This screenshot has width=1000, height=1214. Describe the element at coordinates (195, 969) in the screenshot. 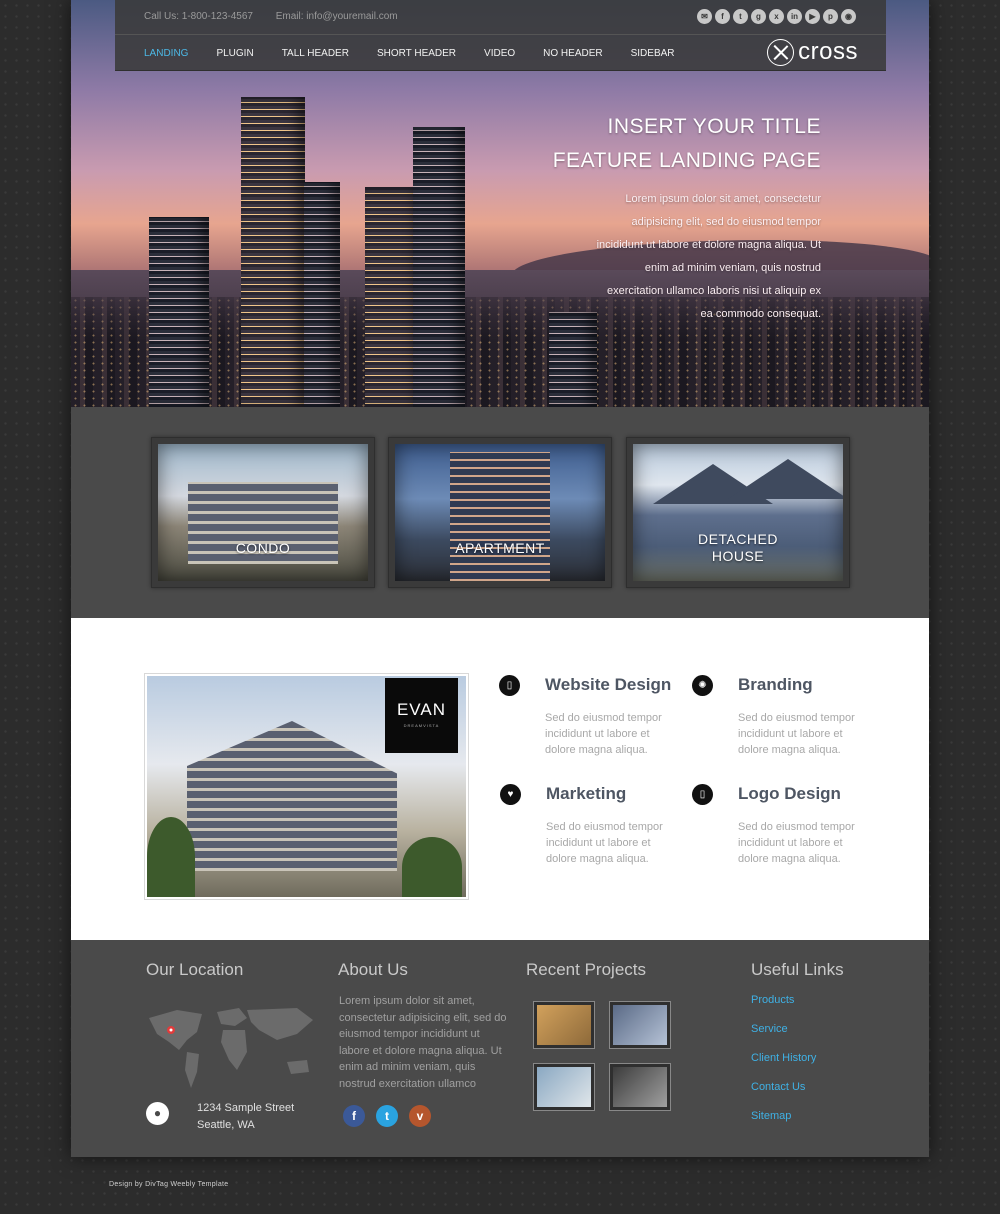

I see `footer-location-title: Our Location` at that location.